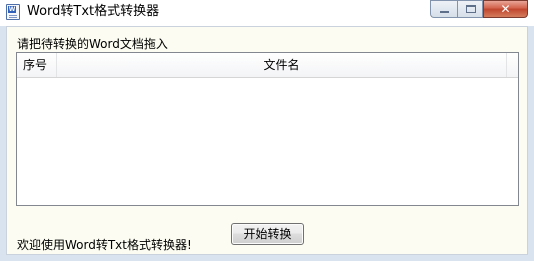 The width and height of the screenshot is (534, 261). I want to click on window-title: Word转Txt格式转换器, so click(93, 11).